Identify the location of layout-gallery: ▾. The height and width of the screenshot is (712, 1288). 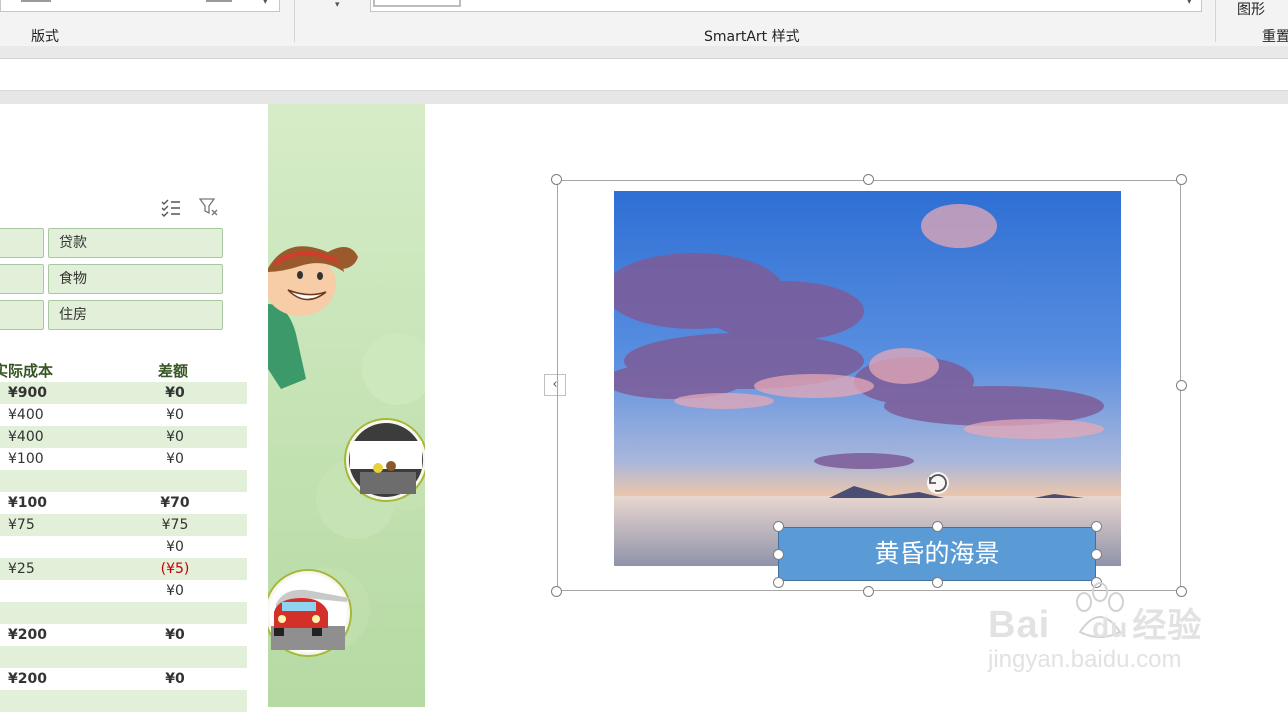
(140, 6).